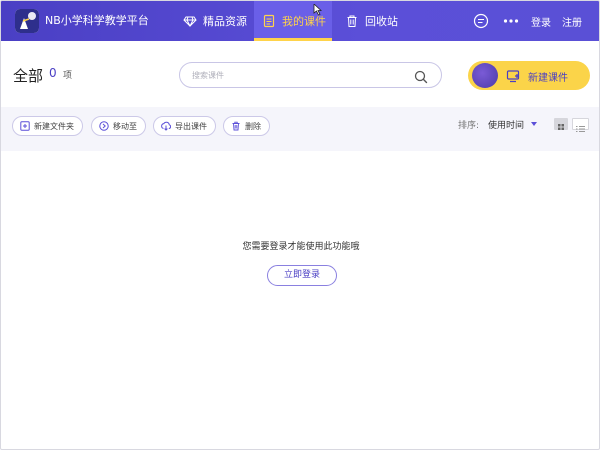 This screenshot has height=450, width=600. Describe the element at coordinates (190, 21) in the screenshot. I see `diamond-icon` at that location.